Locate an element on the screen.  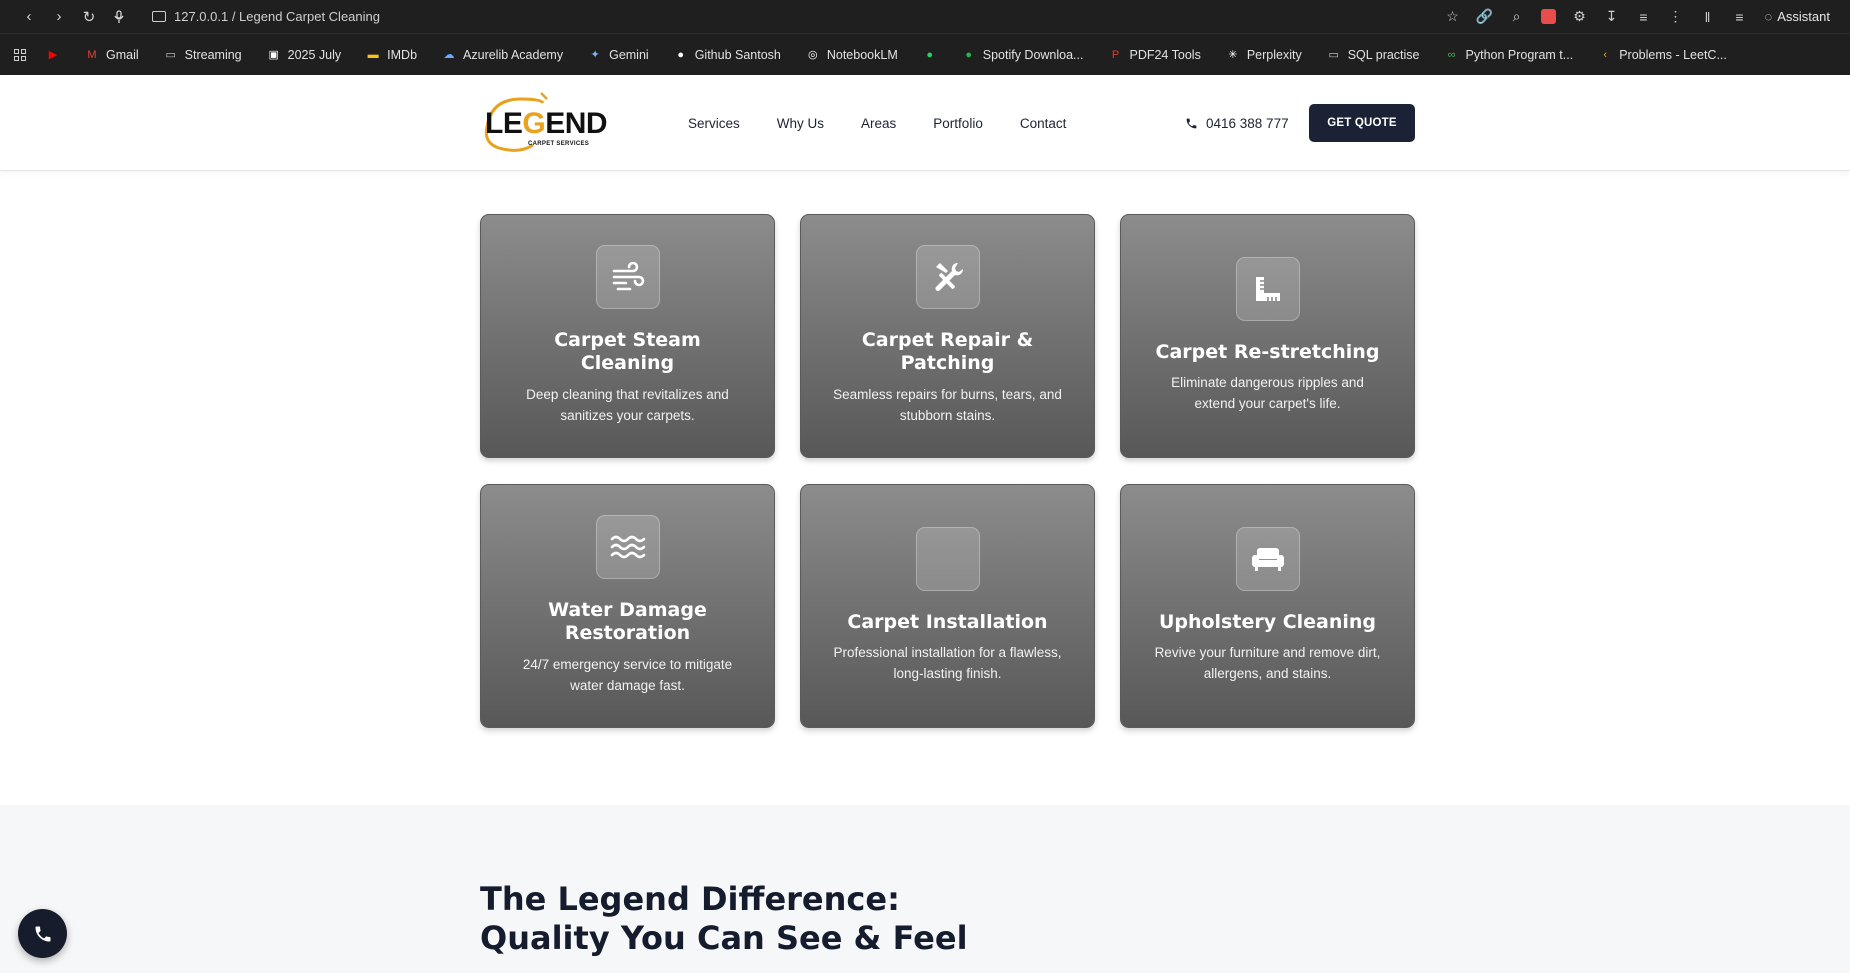
address-bar: 127.0.0.1 / Legend Carpet Cleaning is located at coordinates (266, 16).